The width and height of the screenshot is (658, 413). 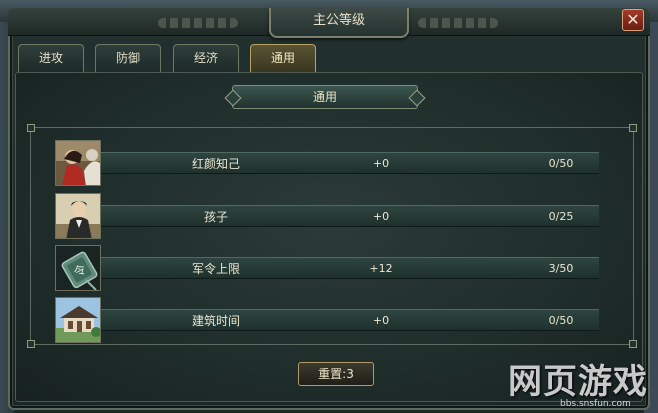 What do you see at coordinates (339, 23) in the screenshot?
I see `window-title: 主公等级` at bounding box center [339, 23].